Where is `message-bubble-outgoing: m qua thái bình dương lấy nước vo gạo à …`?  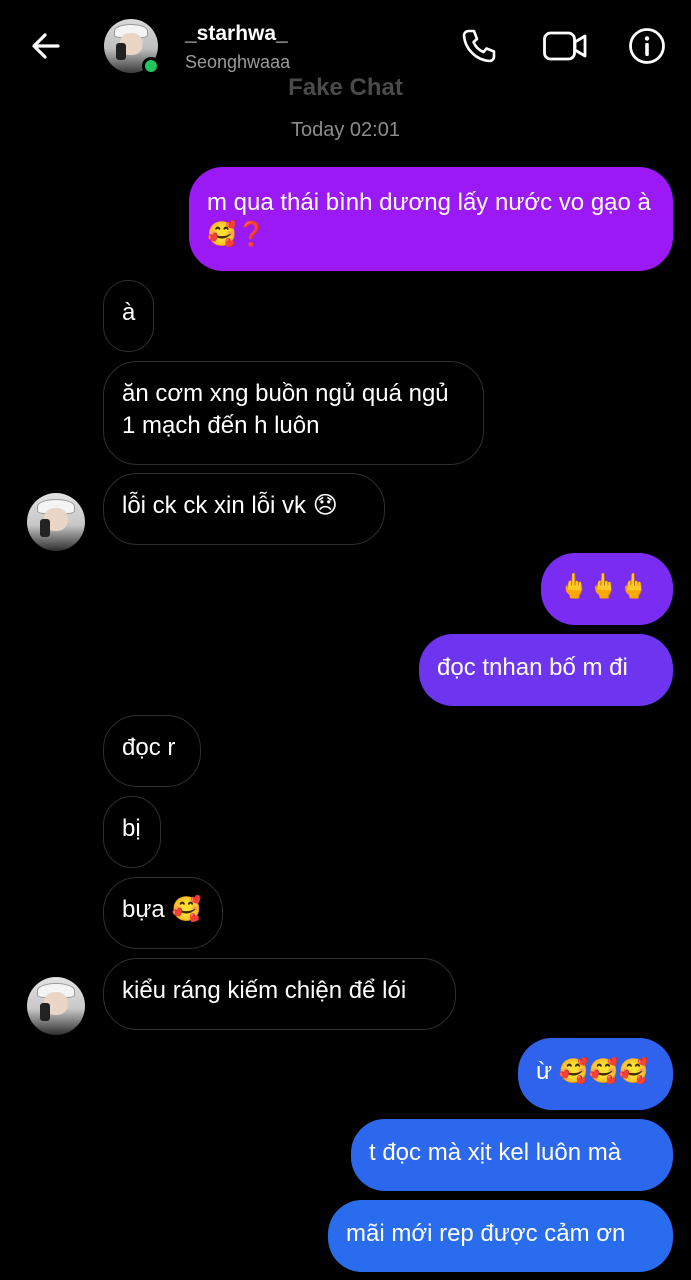
message-bubble-outgoing: m qua thái bình dương lấy nước vo gạo à … is located at coordinates (431, 219).